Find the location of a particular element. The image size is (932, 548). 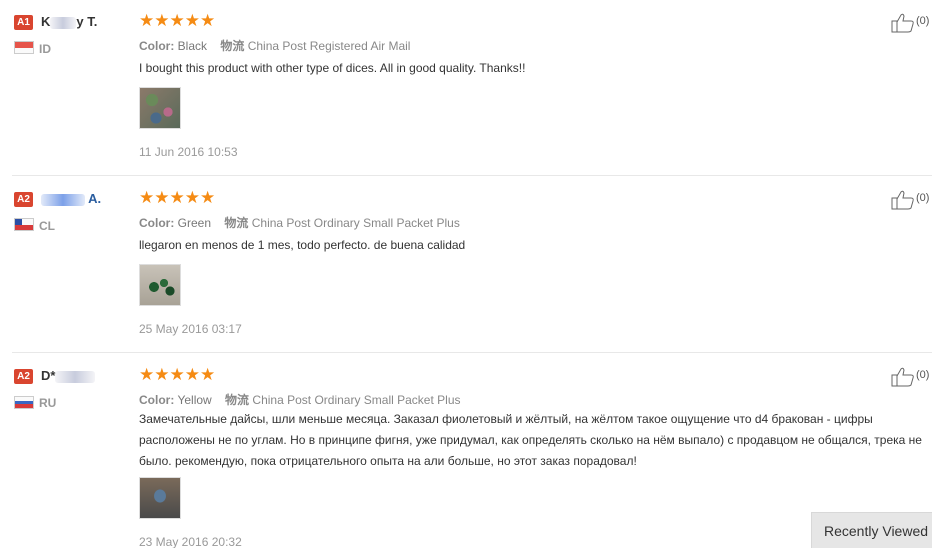

color-value: Yellow is located at coordinates (194, 400).